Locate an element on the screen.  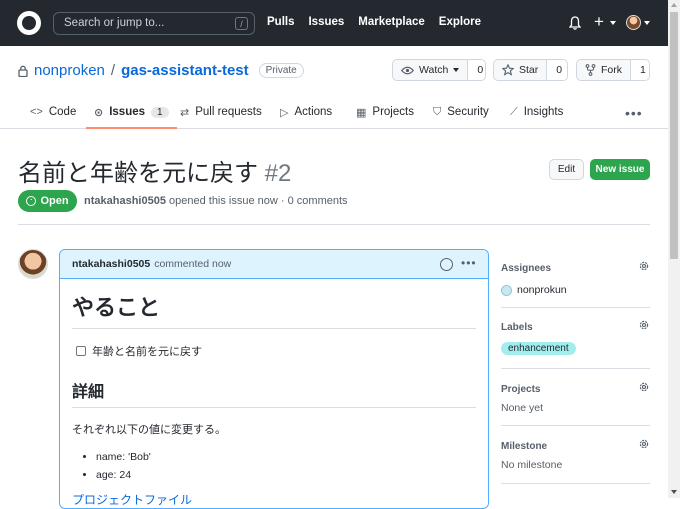
issue-title-text: 名前と年齢を元に戻す is located at coordinates (138, 173).